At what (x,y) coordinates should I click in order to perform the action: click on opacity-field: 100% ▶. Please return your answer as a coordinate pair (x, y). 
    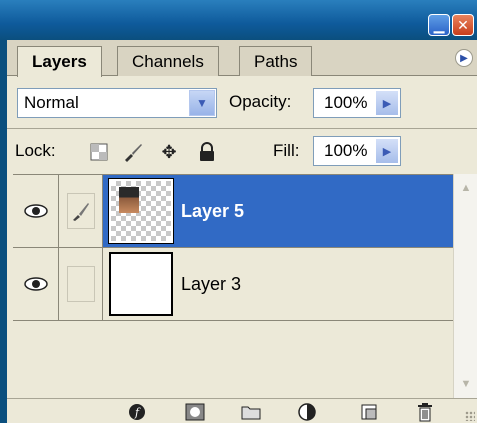
    Looking at the image, I should click on (357, 103).